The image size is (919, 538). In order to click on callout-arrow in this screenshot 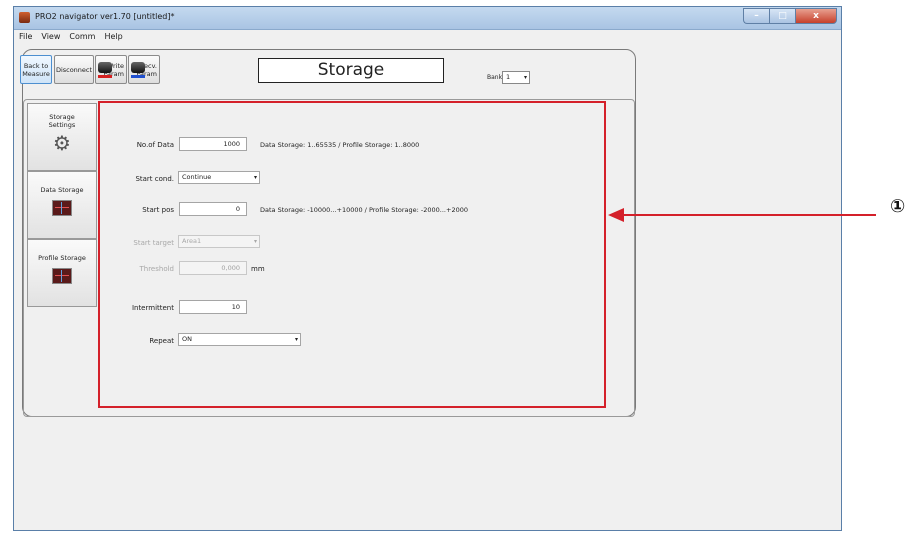, I will do `click(742, 215)`.